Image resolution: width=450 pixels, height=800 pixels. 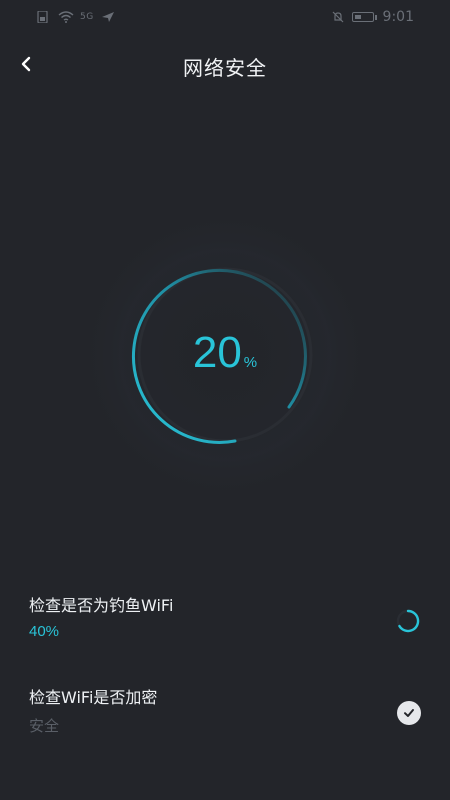 I want to click on progress-value: 20%, so click(x=225, y=353).